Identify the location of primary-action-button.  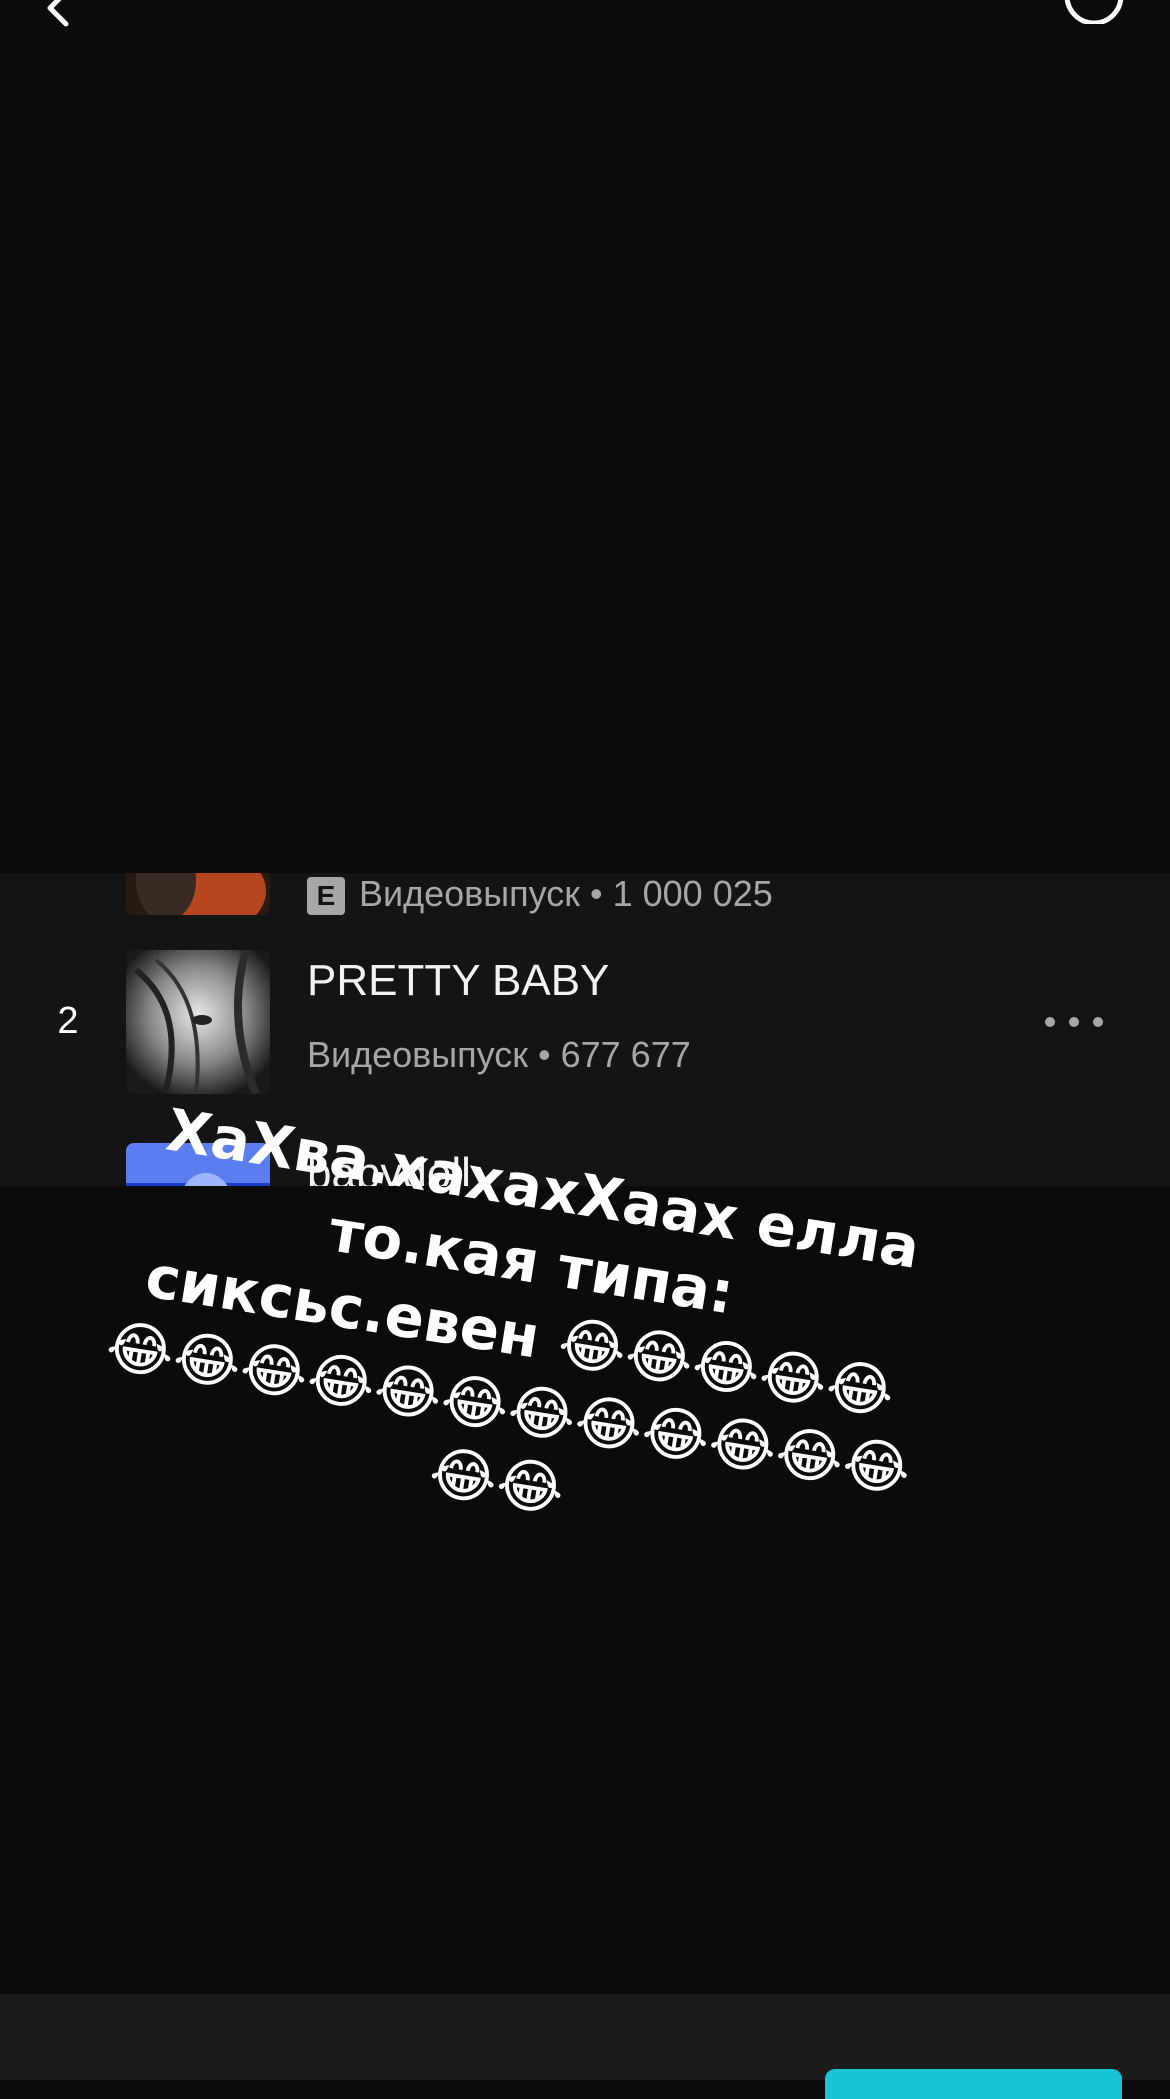
(973, 2084).